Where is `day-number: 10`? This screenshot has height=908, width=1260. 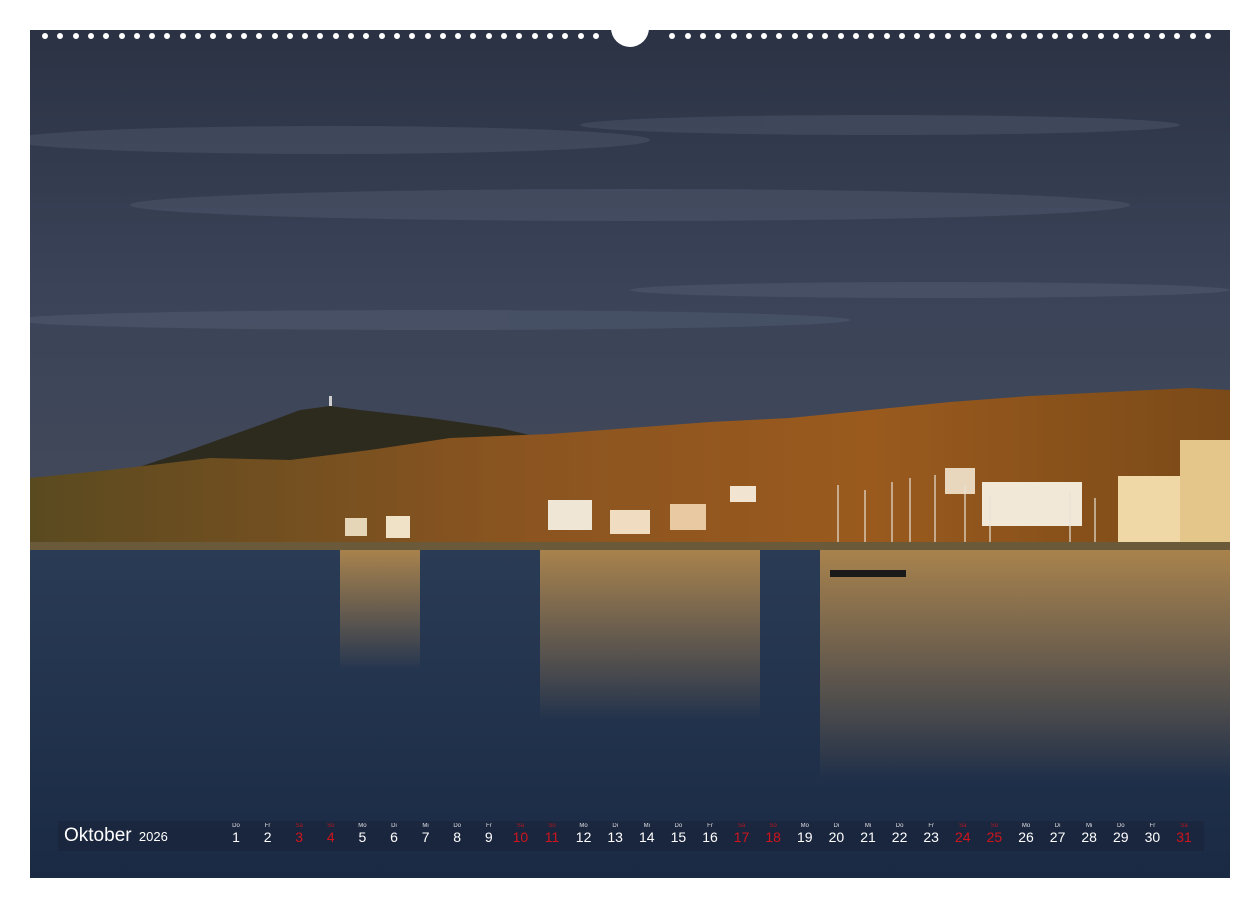 day-number: 10 is located at coordinates (520, 837).